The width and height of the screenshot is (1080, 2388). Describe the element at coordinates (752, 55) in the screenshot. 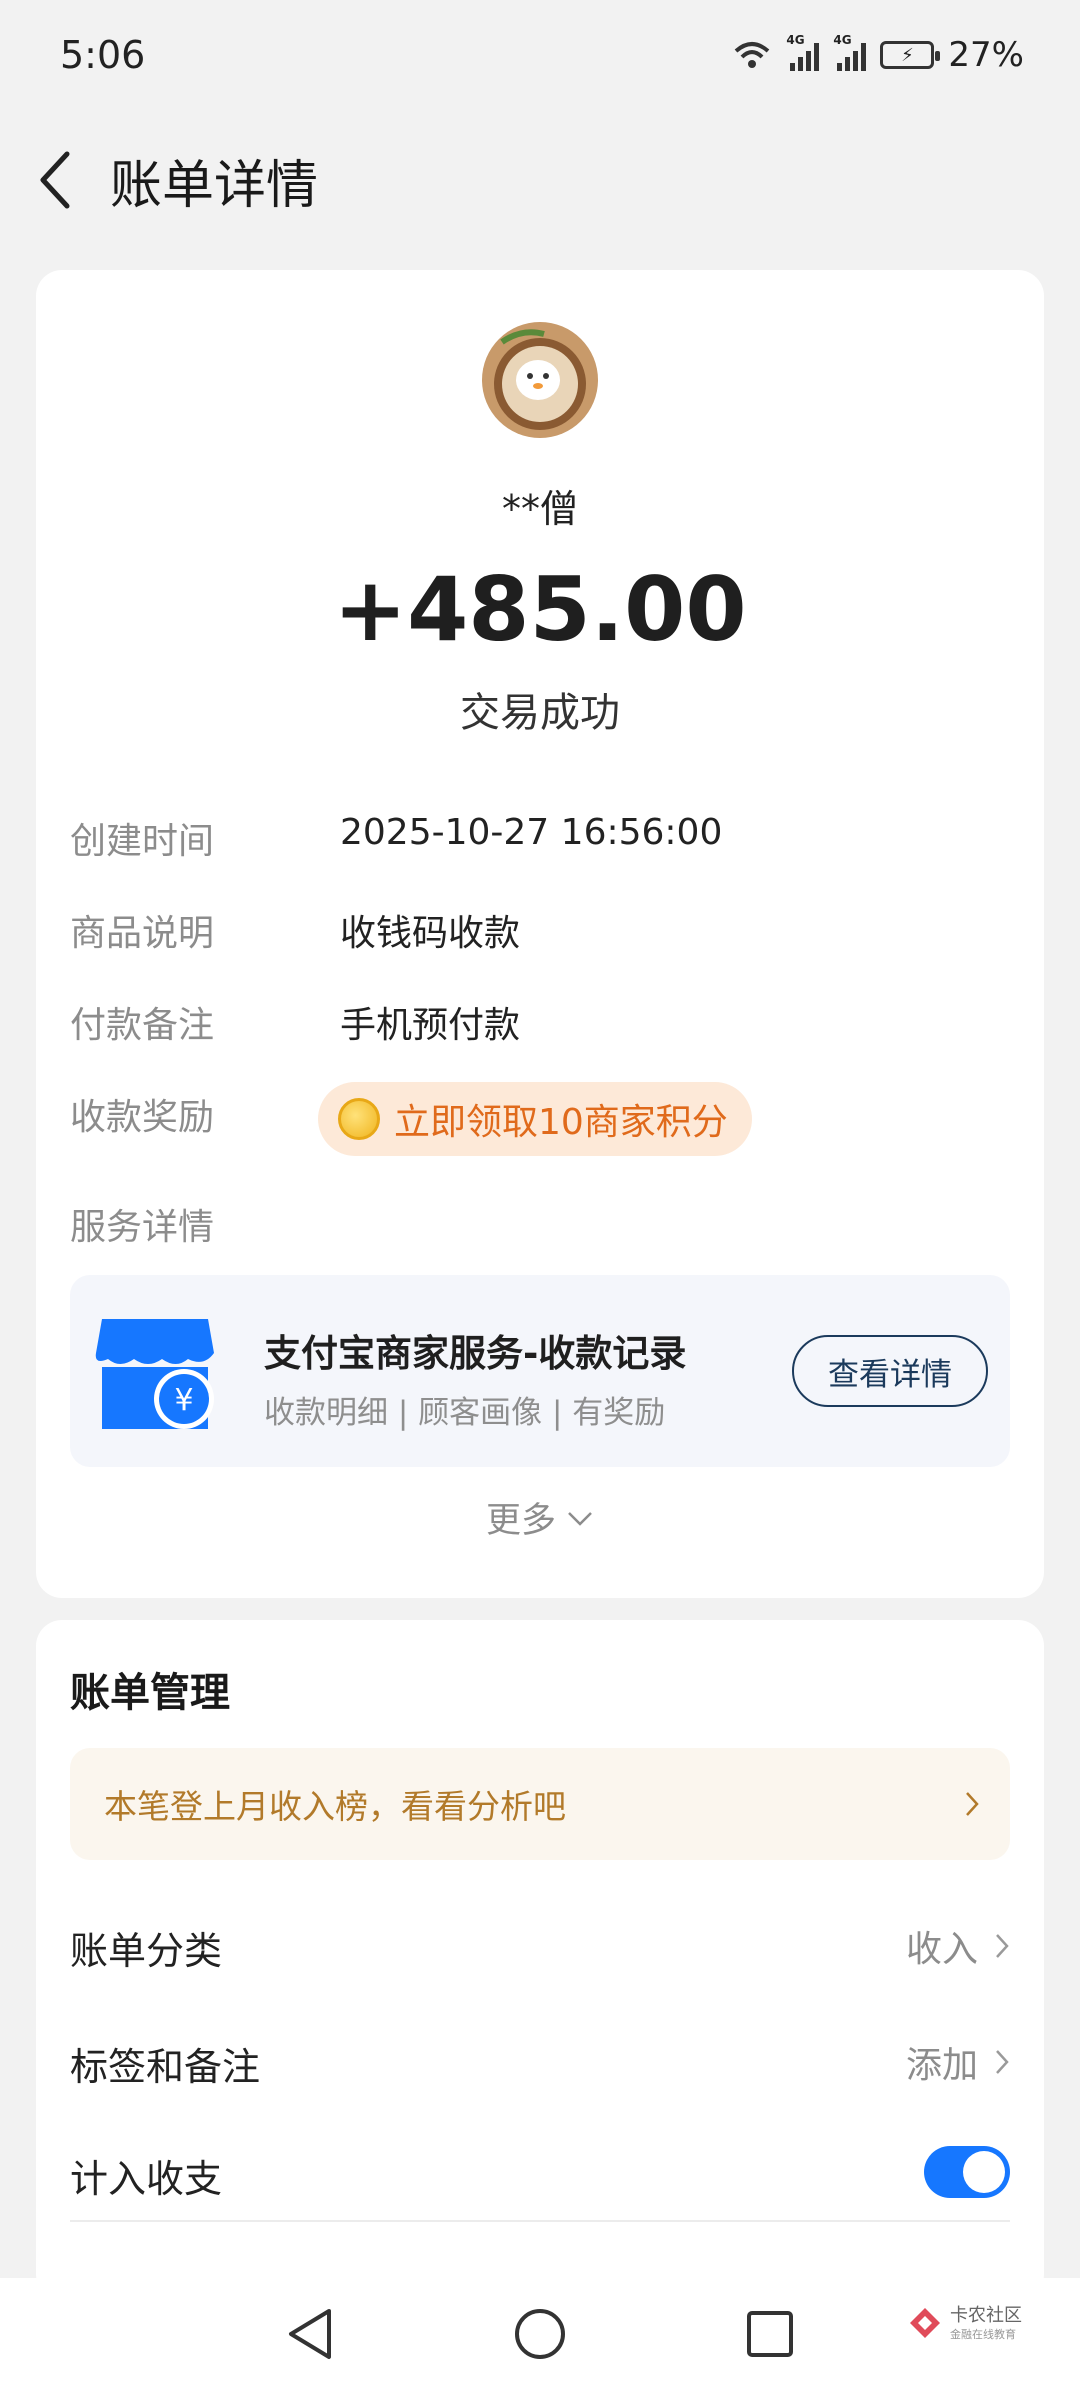

I see `wifi-icon` at that location.